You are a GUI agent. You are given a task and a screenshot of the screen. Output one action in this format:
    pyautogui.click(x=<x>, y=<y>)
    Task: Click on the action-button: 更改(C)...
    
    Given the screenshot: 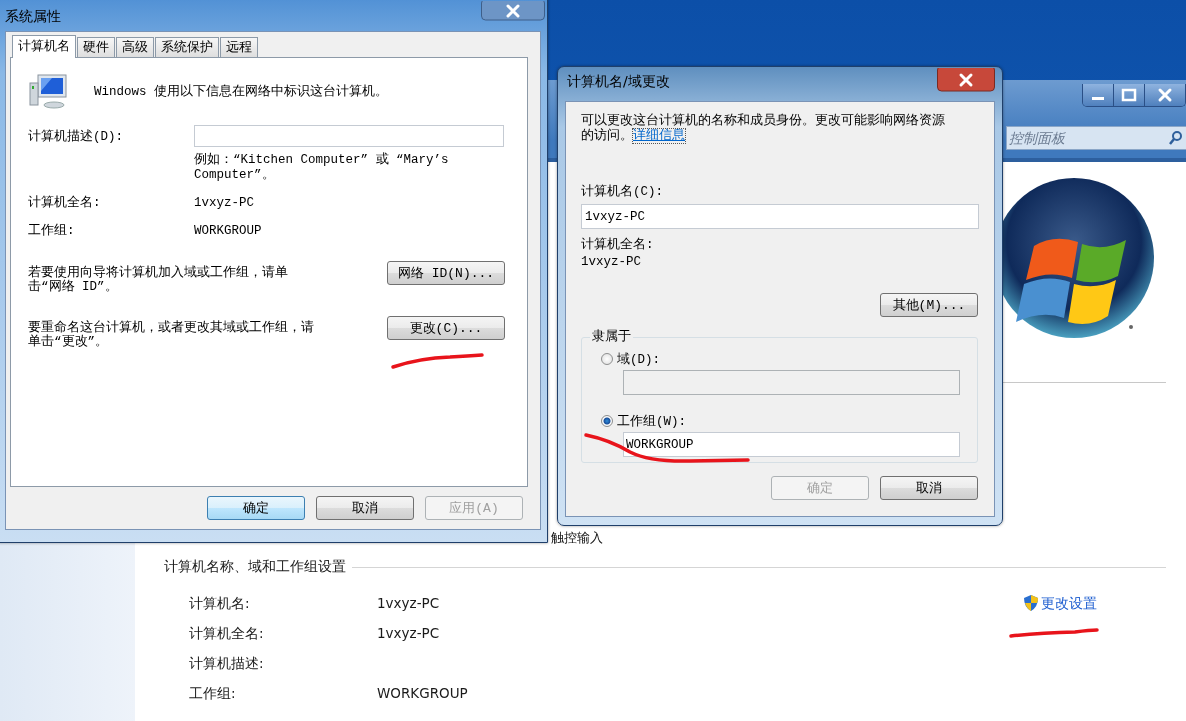 What is the action you would take?
    pyautogui.click(x=446, y=328)
    